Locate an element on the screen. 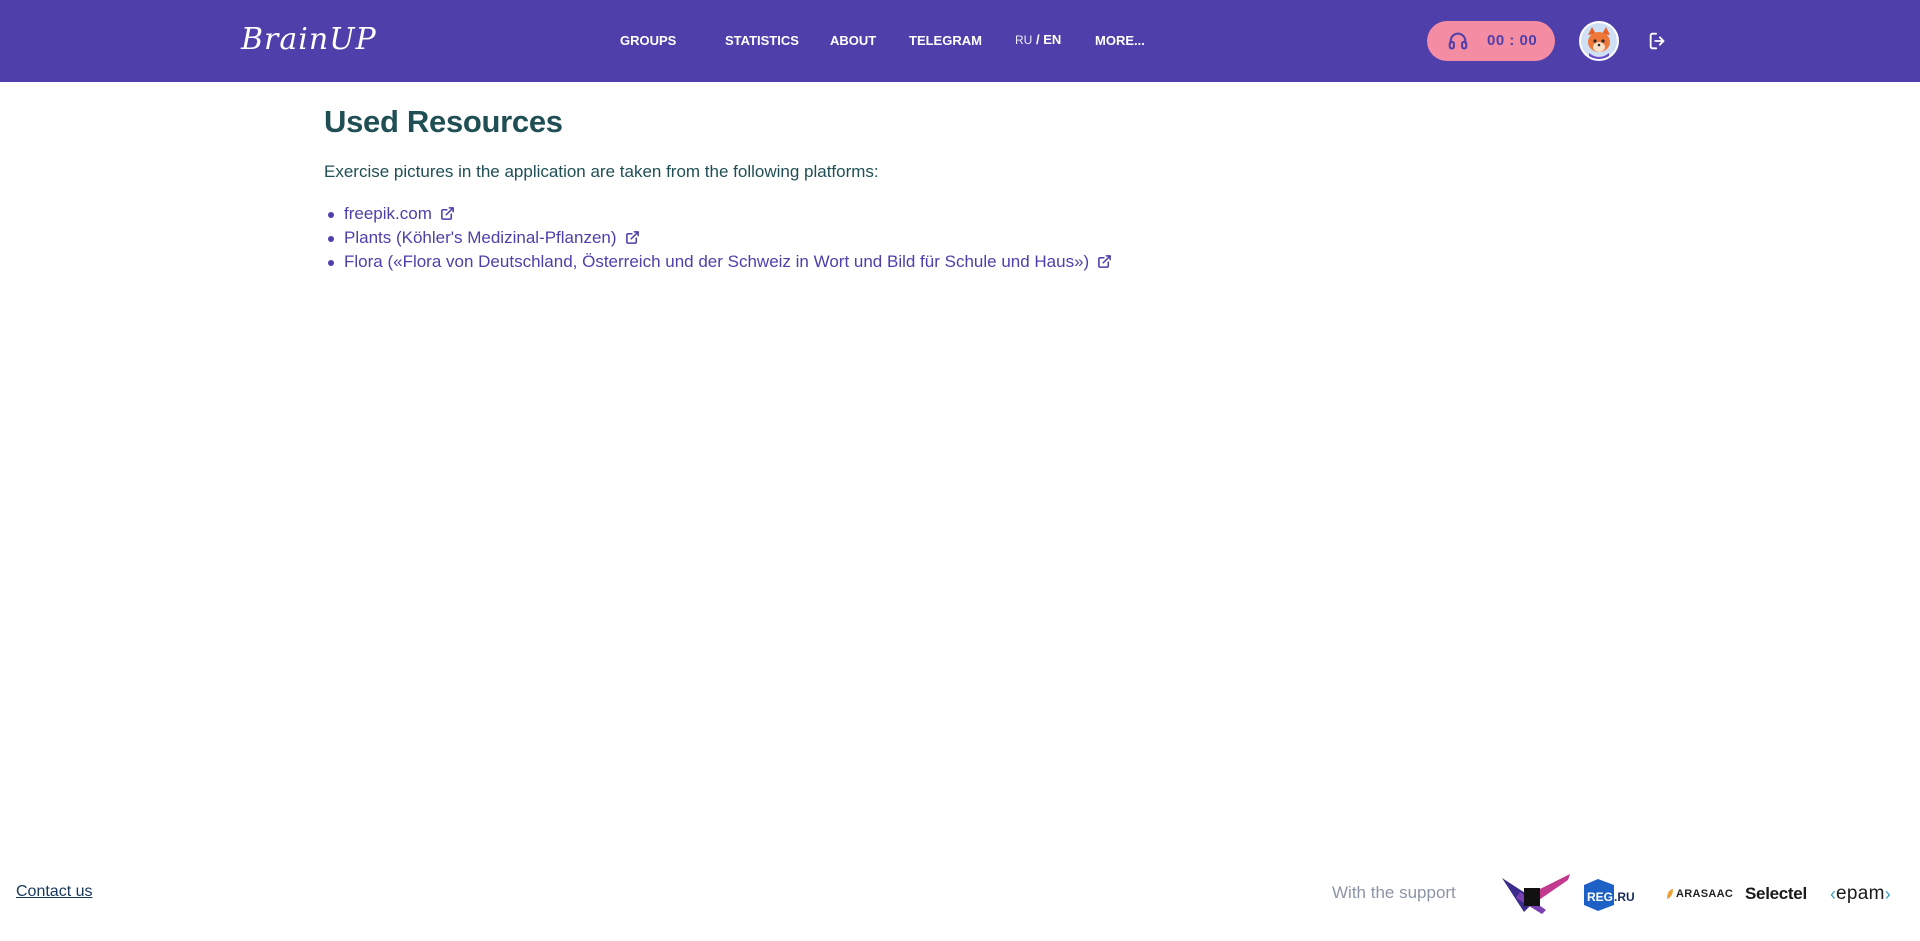 This screenshot has height=941, width=1920. list-item: Plants (Köhler's Medizinal-Pflanzen) is located at coordinates (974, 238).